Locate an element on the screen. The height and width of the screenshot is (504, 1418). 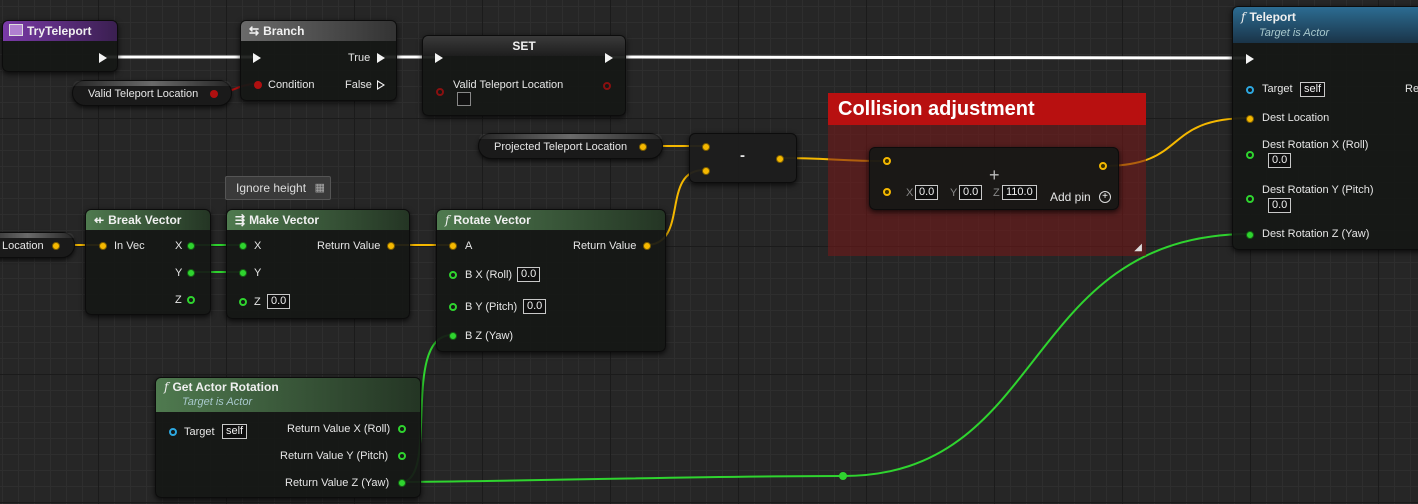
rot-x-label: Dest Rotation X (Roll) is located at coordinates (1315, 145).